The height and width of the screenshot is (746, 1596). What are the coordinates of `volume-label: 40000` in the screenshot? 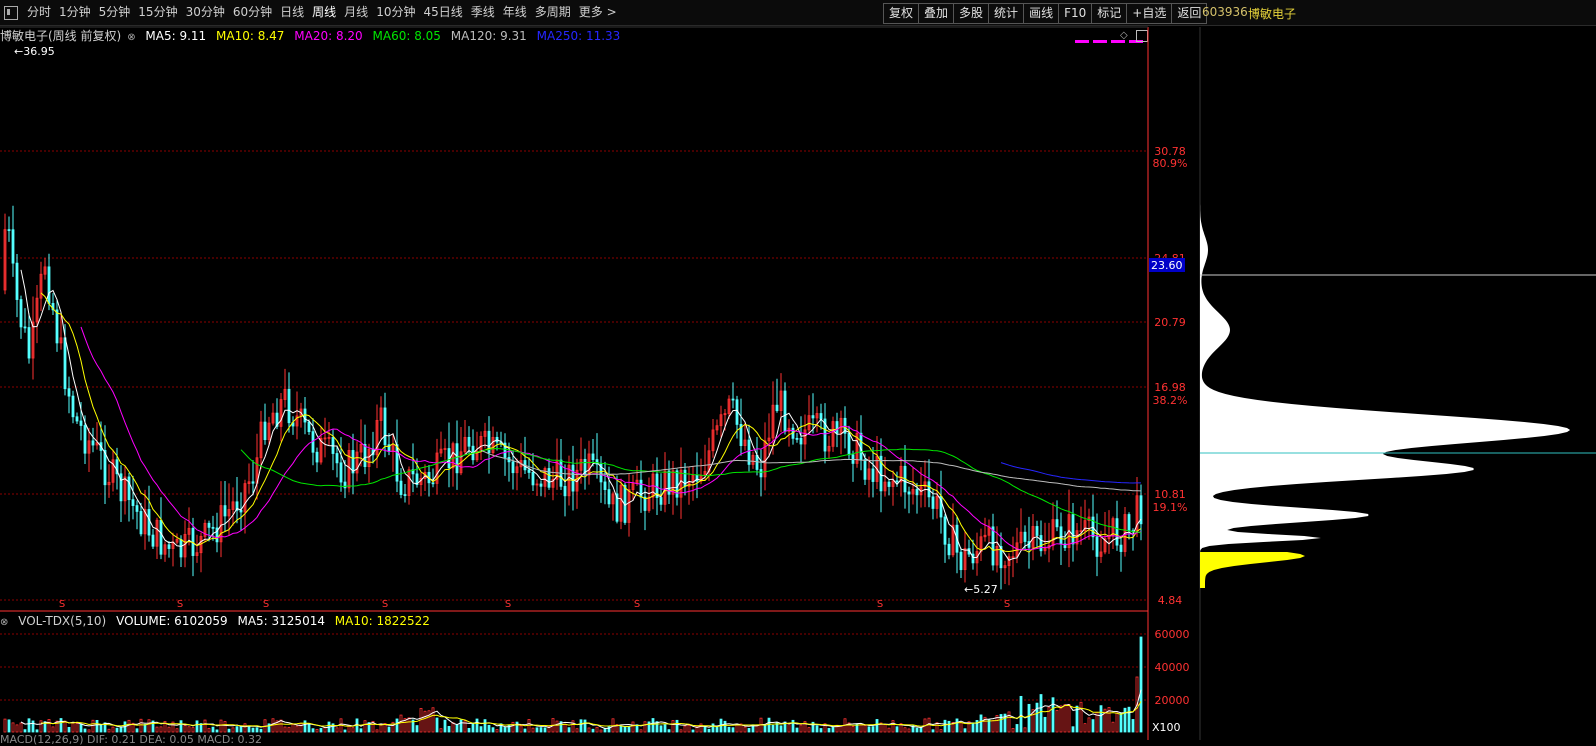 It's located at (1172, 667).